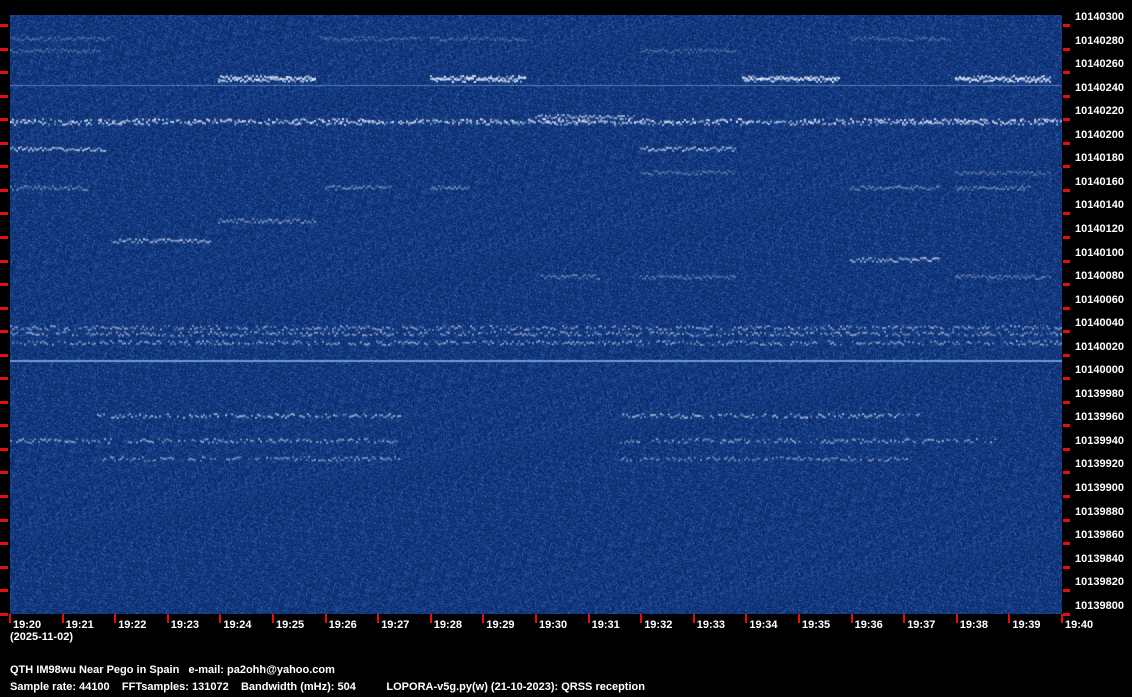 The width and height of the screenshot is (1132, 697). Describe the element at coordinates (1099, 488) in the screenshot. I see `y-tick-label: 10139900` at that location.